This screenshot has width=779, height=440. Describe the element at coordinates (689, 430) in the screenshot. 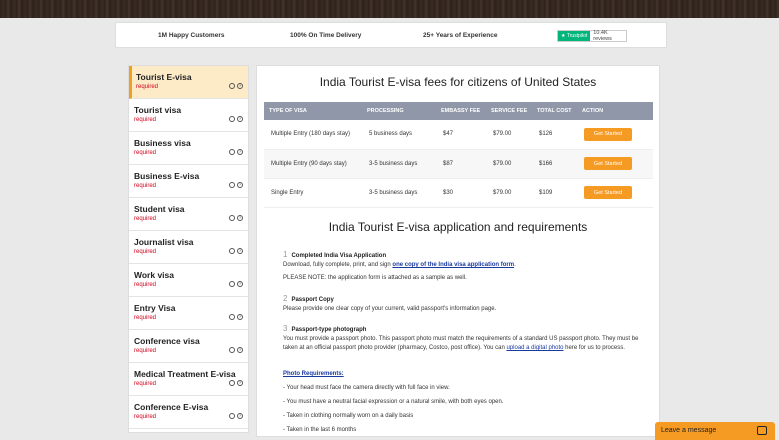

I see `chat-label: Leave a message` at that location.